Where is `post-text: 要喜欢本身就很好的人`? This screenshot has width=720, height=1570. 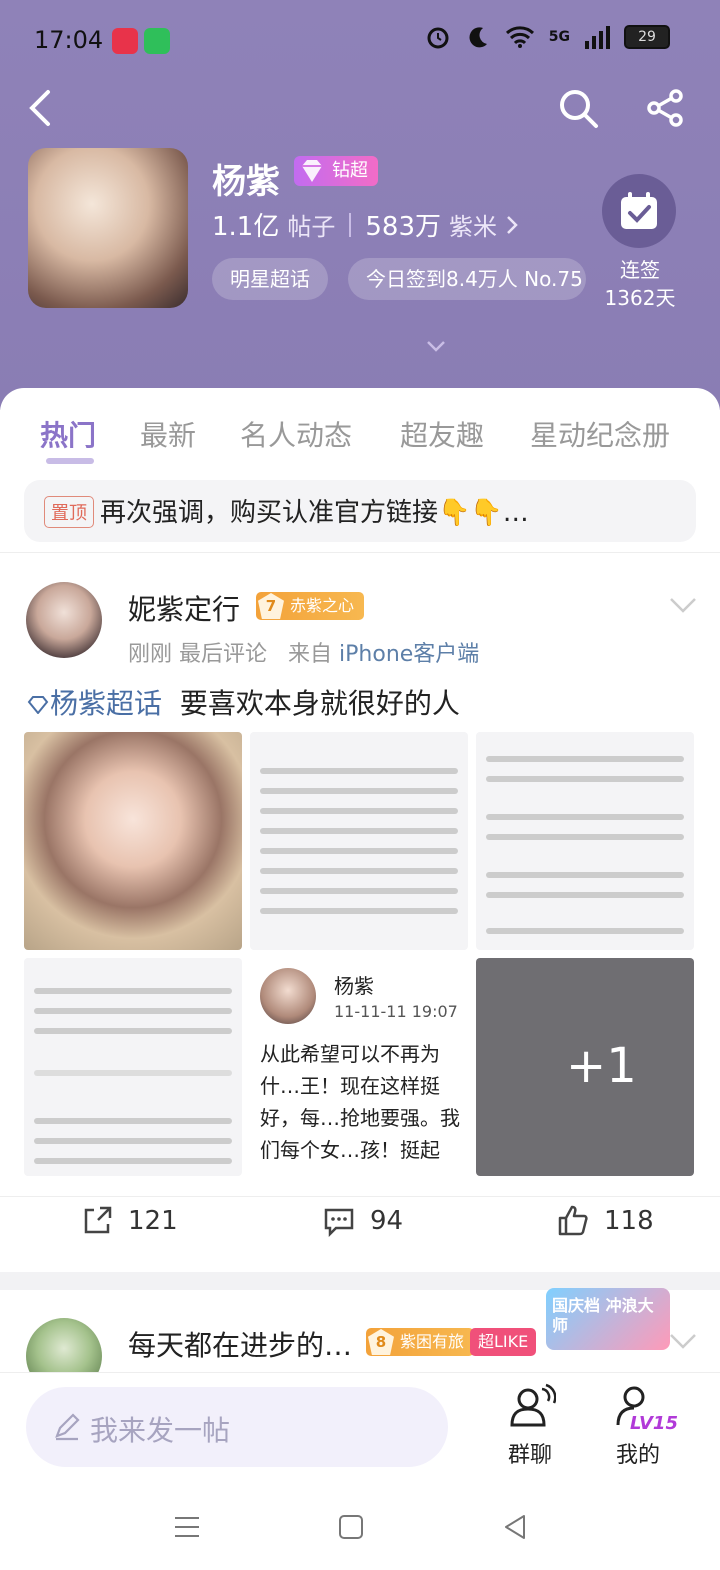
post-text: 要喜欢本身就很好的人 is located at coordinates (319, 703).